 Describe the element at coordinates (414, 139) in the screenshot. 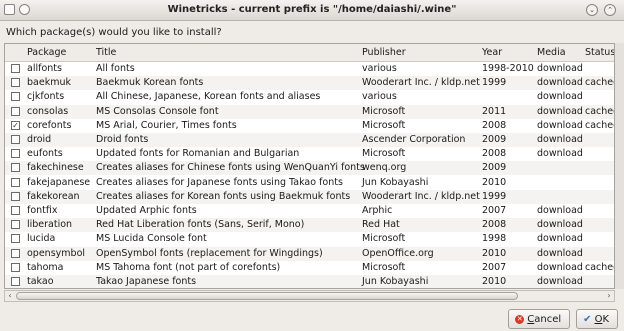

I see `cell-publisher: Ascender Corporation` at that location.